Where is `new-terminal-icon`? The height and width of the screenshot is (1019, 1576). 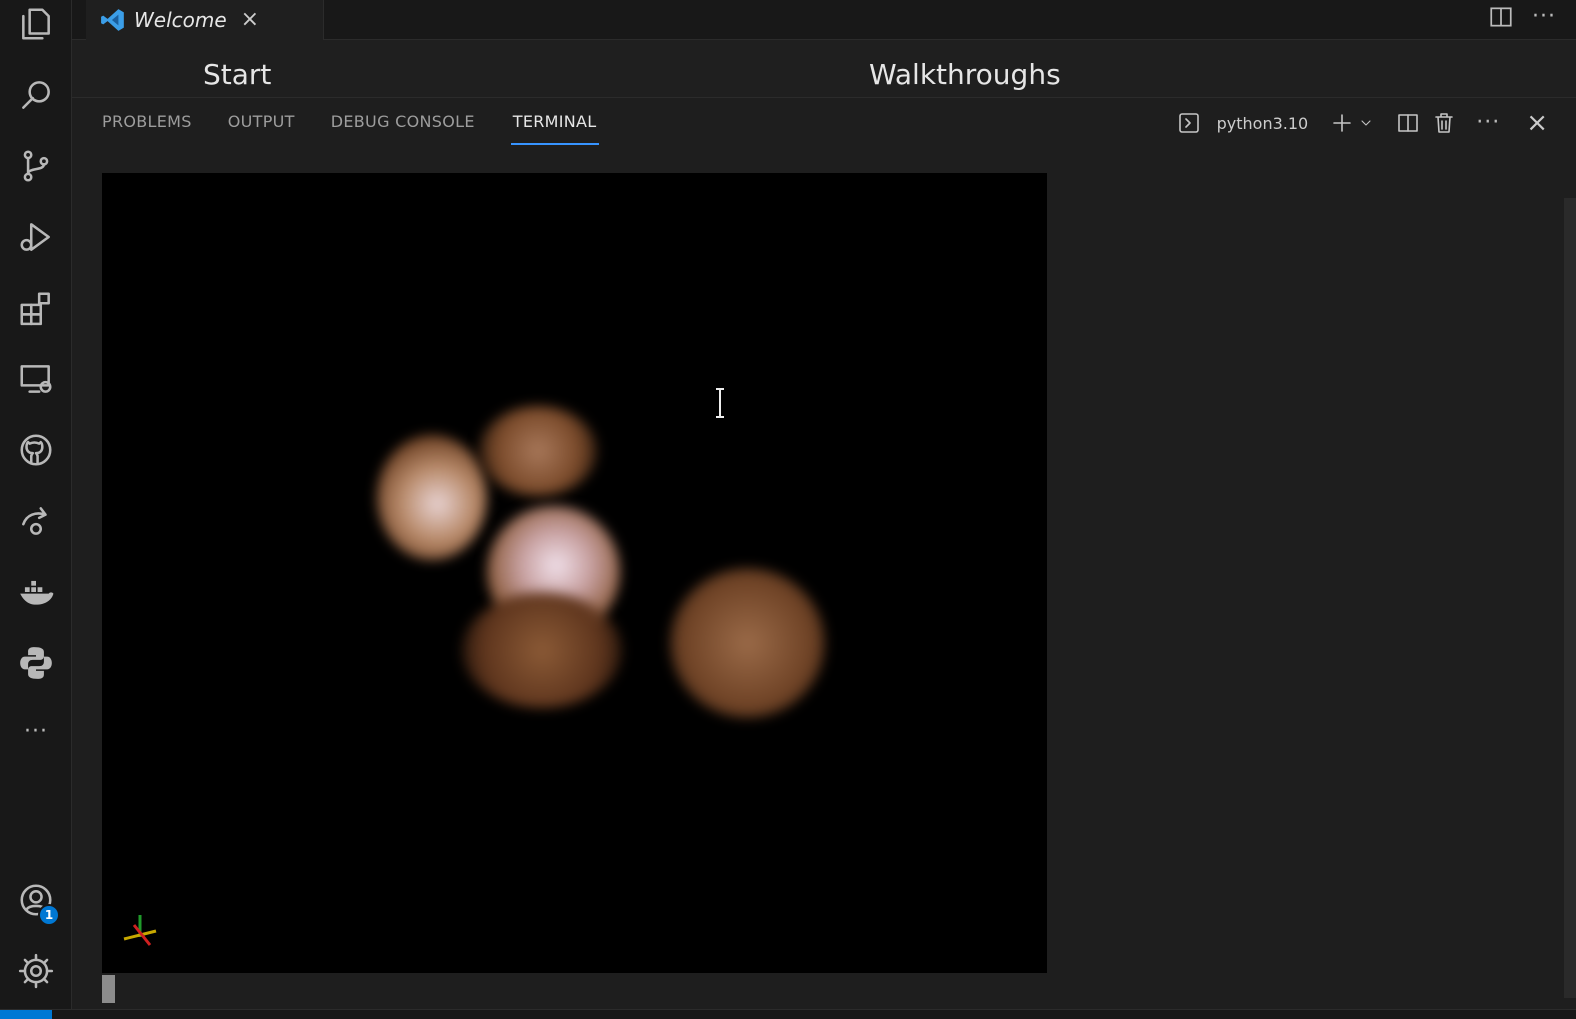 new-terminal-icon is located at coordinates (1342, 123).